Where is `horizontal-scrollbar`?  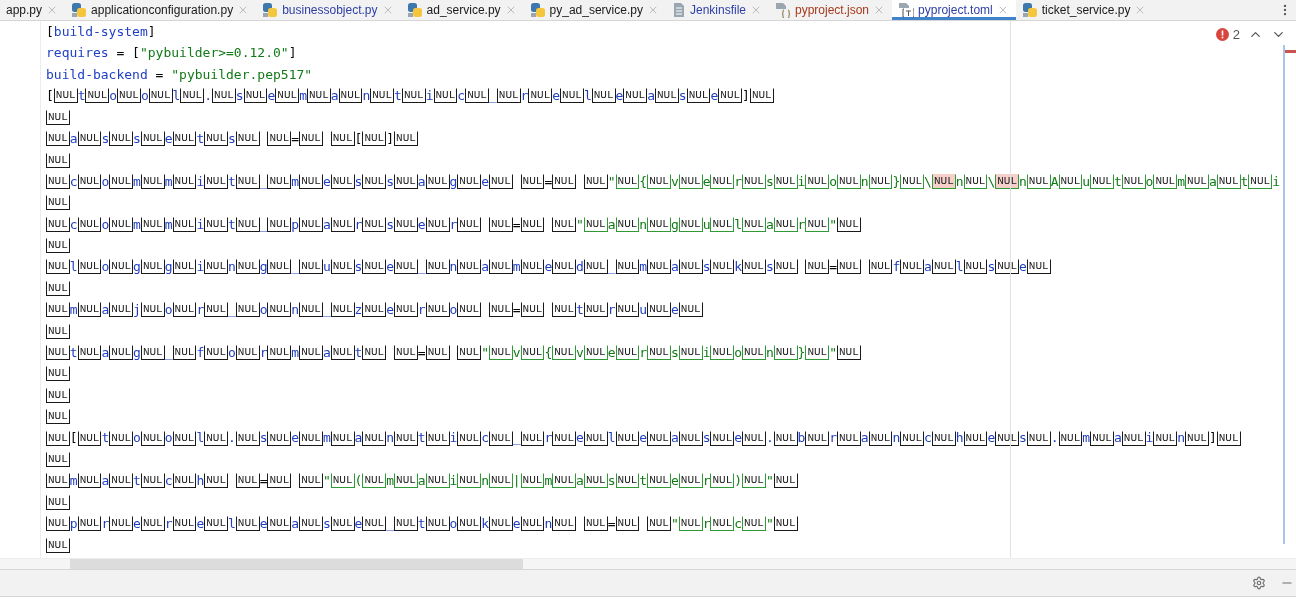
horizontal-scrollbar is located at coordinates (648, 563).